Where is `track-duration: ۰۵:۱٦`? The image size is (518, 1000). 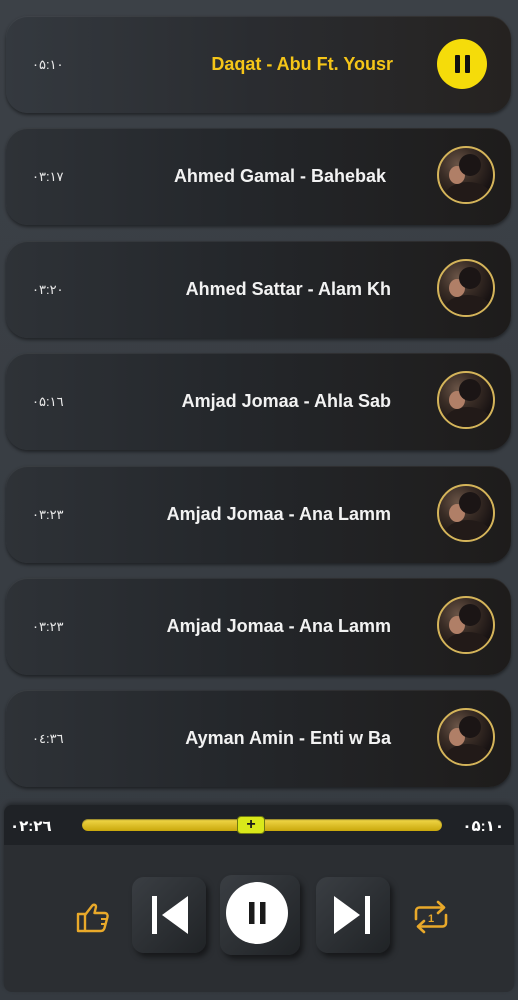
track-duration: ۰۵:۱٦ is located at coordinates (48, 401).